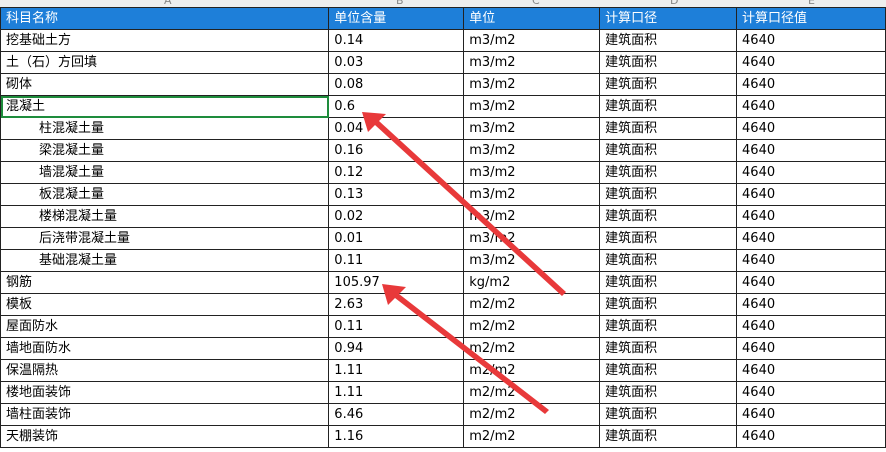 This screenshot has width=886, height=452. Describe the element at coordinates (165, 40) in the screenshot. I see `cell-name: 挖基础土方` at that location.